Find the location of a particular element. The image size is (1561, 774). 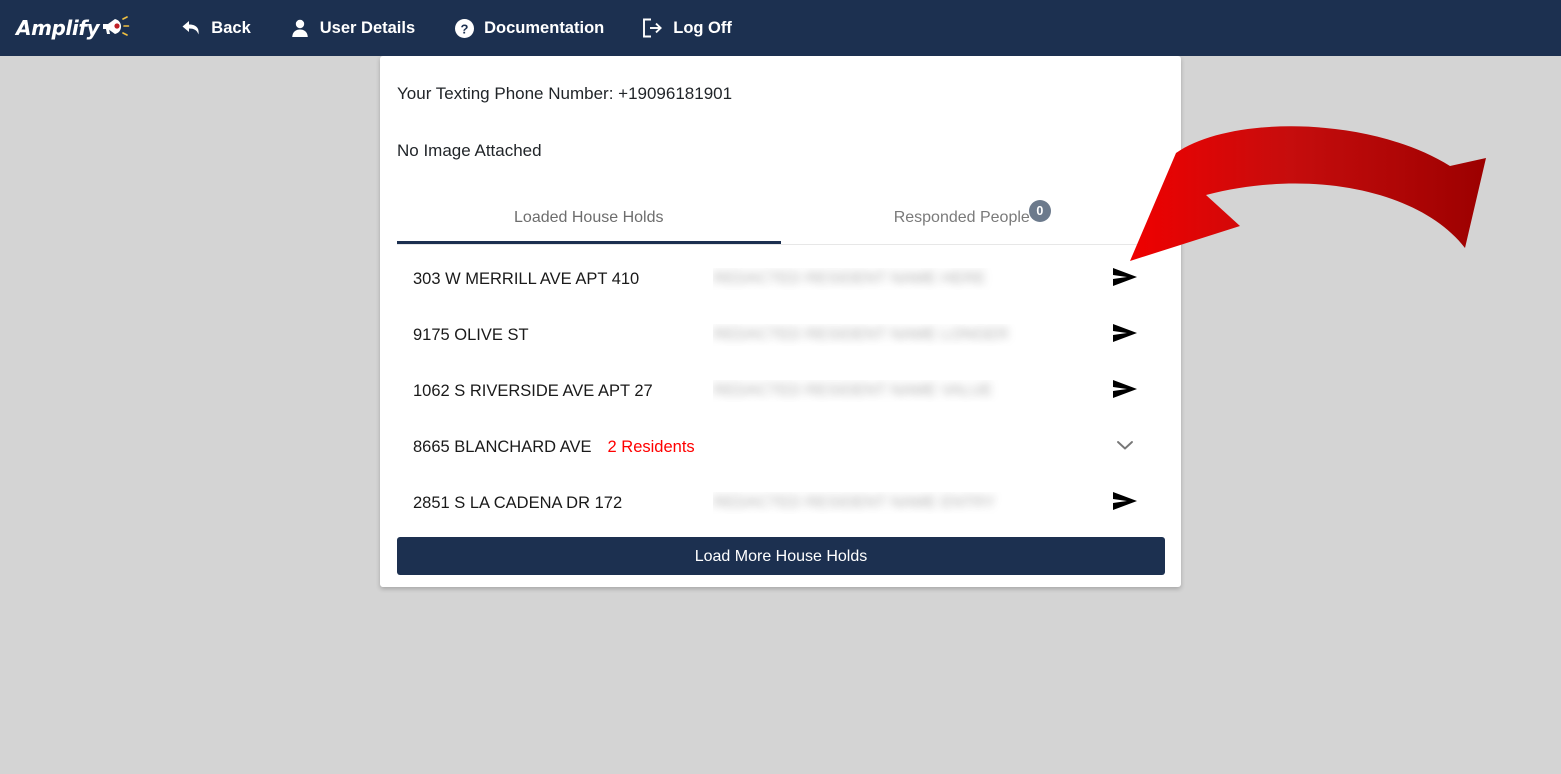

household-resident-name is located at coordinates (892, 447).